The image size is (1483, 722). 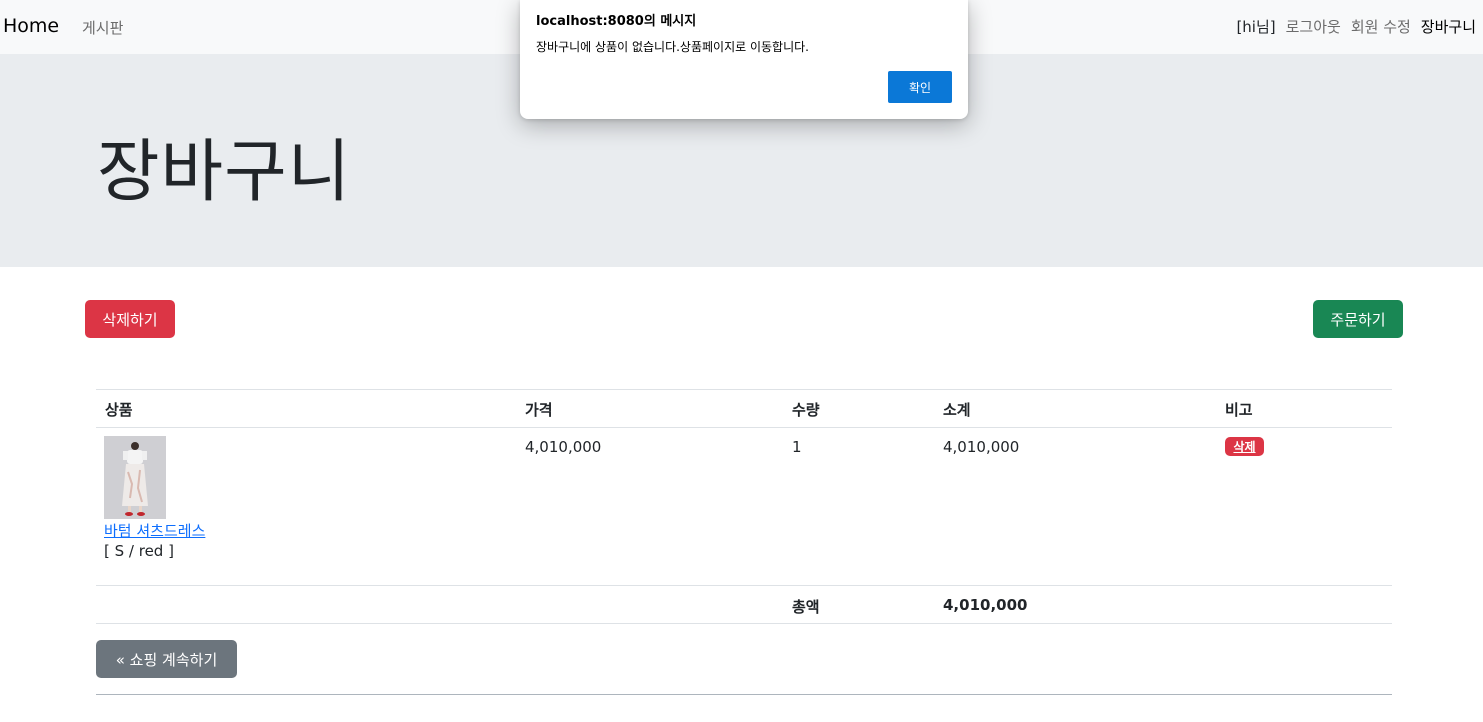 I want to click on order-button: 주문하기, so click(x=1358, y=319).